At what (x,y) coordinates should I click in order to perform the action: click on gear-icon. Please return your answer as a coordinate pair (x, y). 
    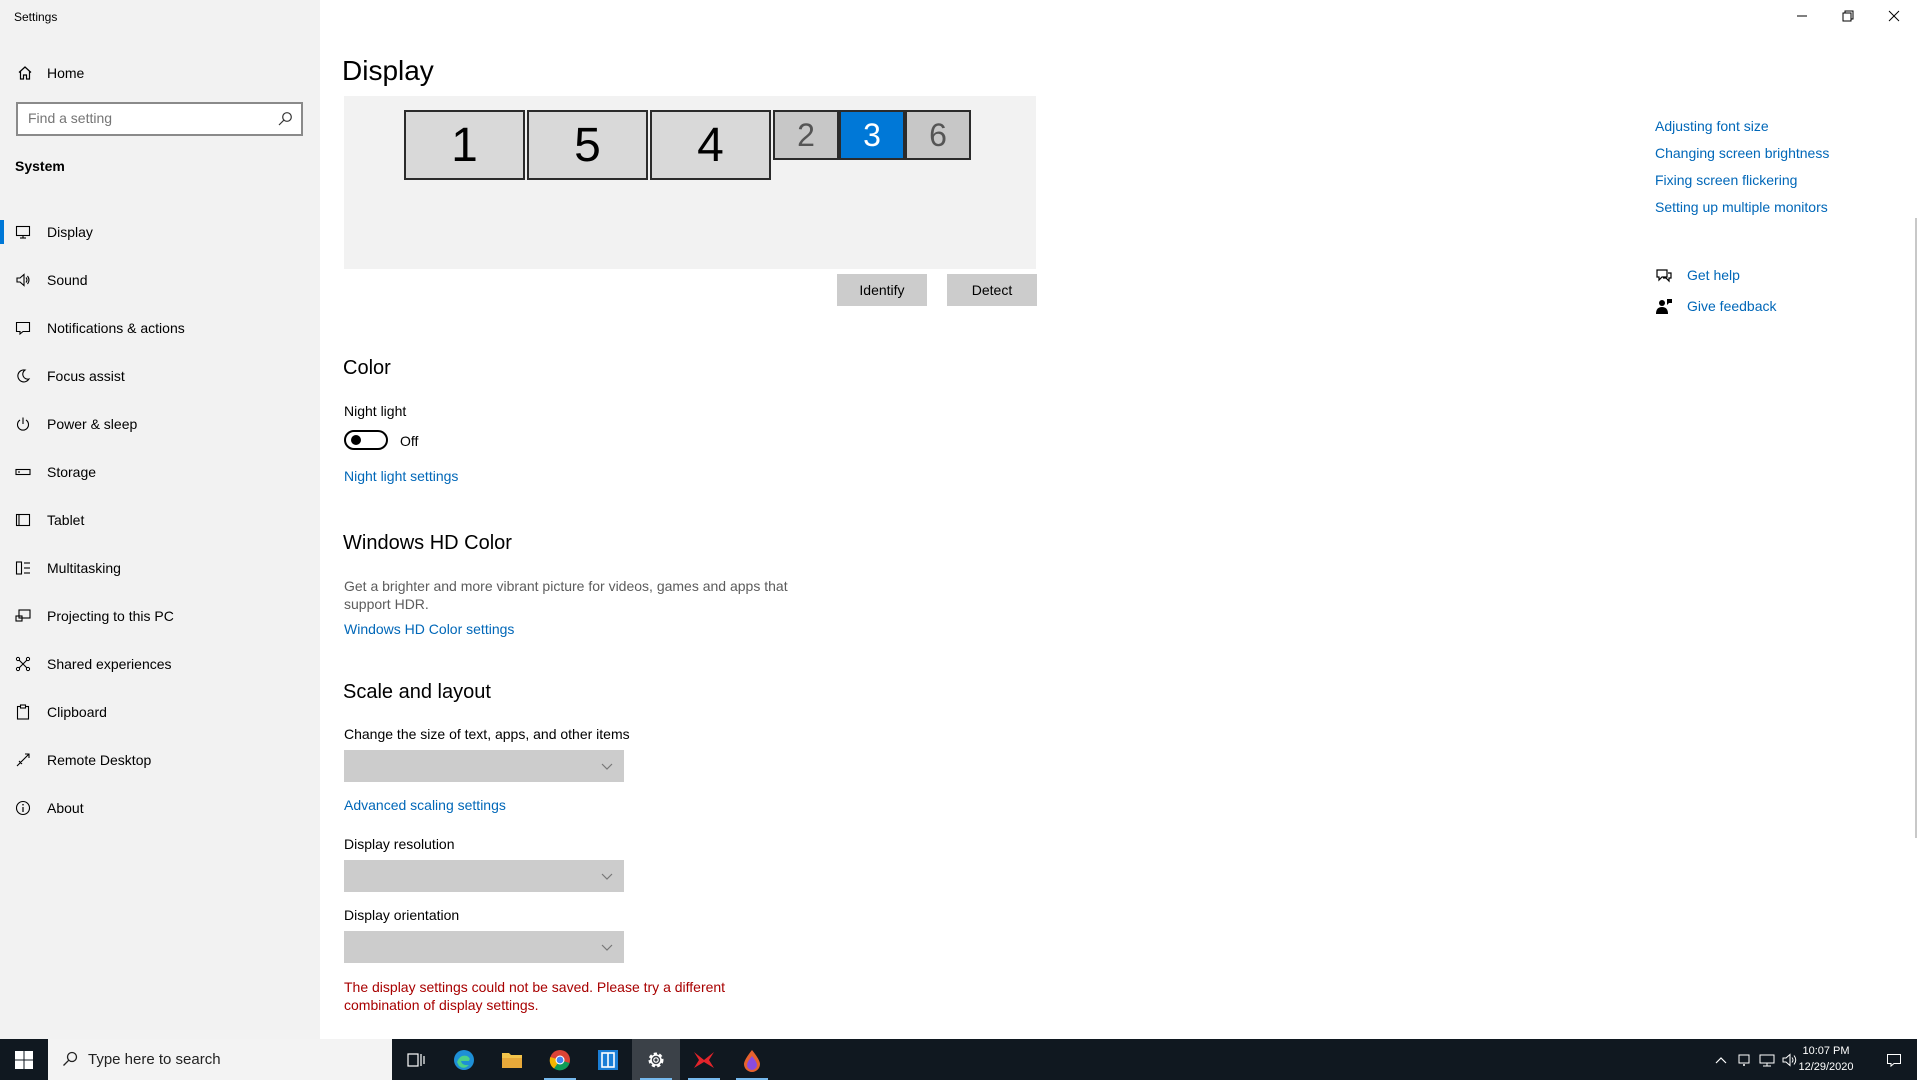
    Looking at the image, I should click on (656, 1059).